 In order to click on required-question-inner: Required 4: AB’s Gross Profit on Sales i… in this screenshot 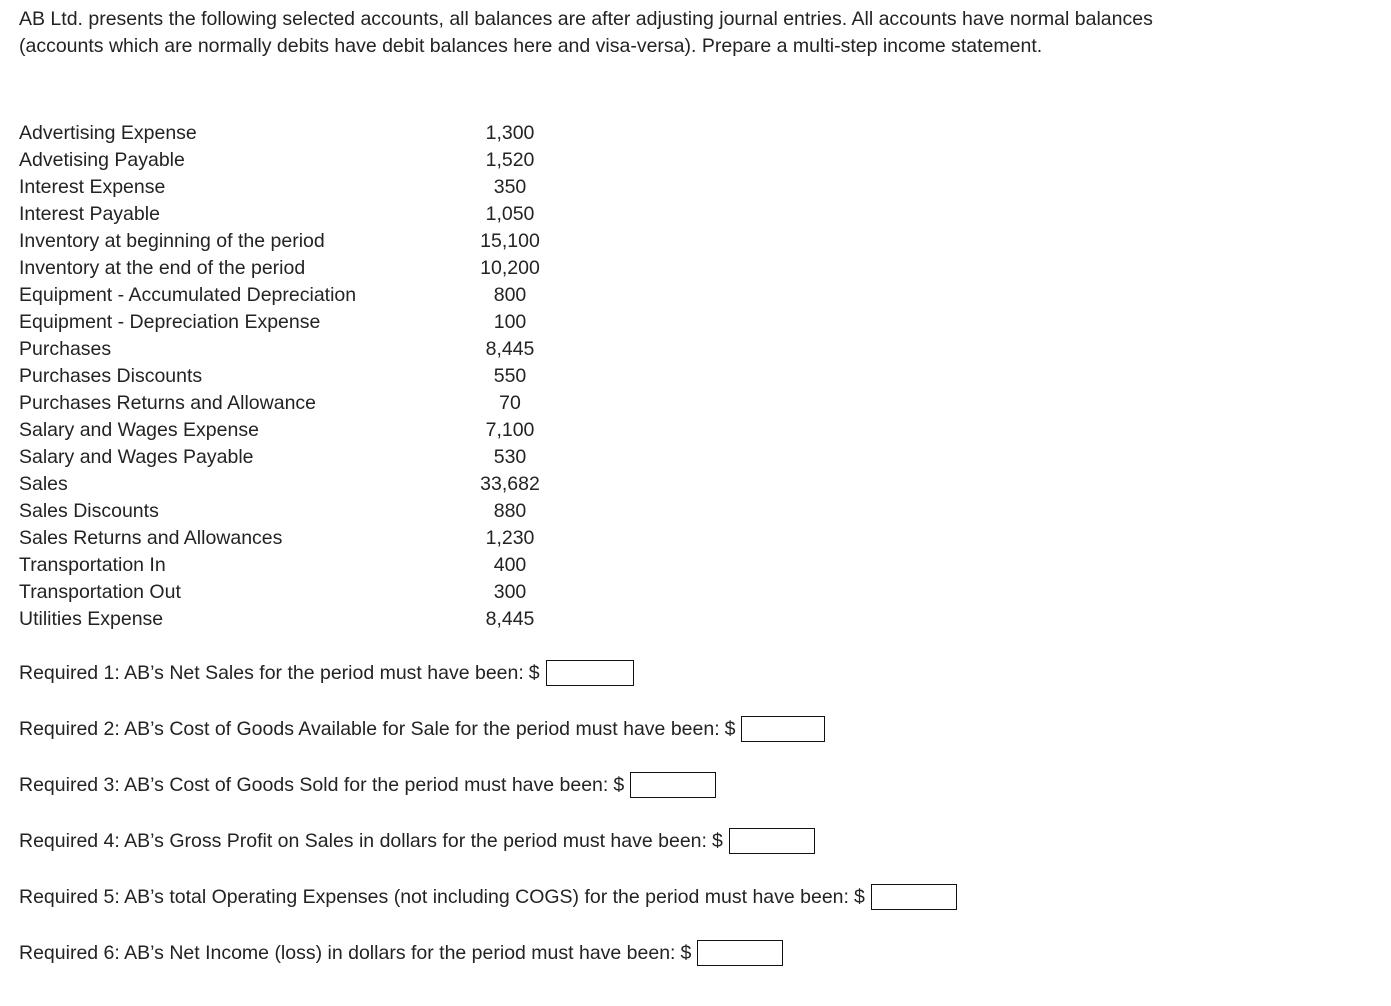, I will do `click(417, 841)`.